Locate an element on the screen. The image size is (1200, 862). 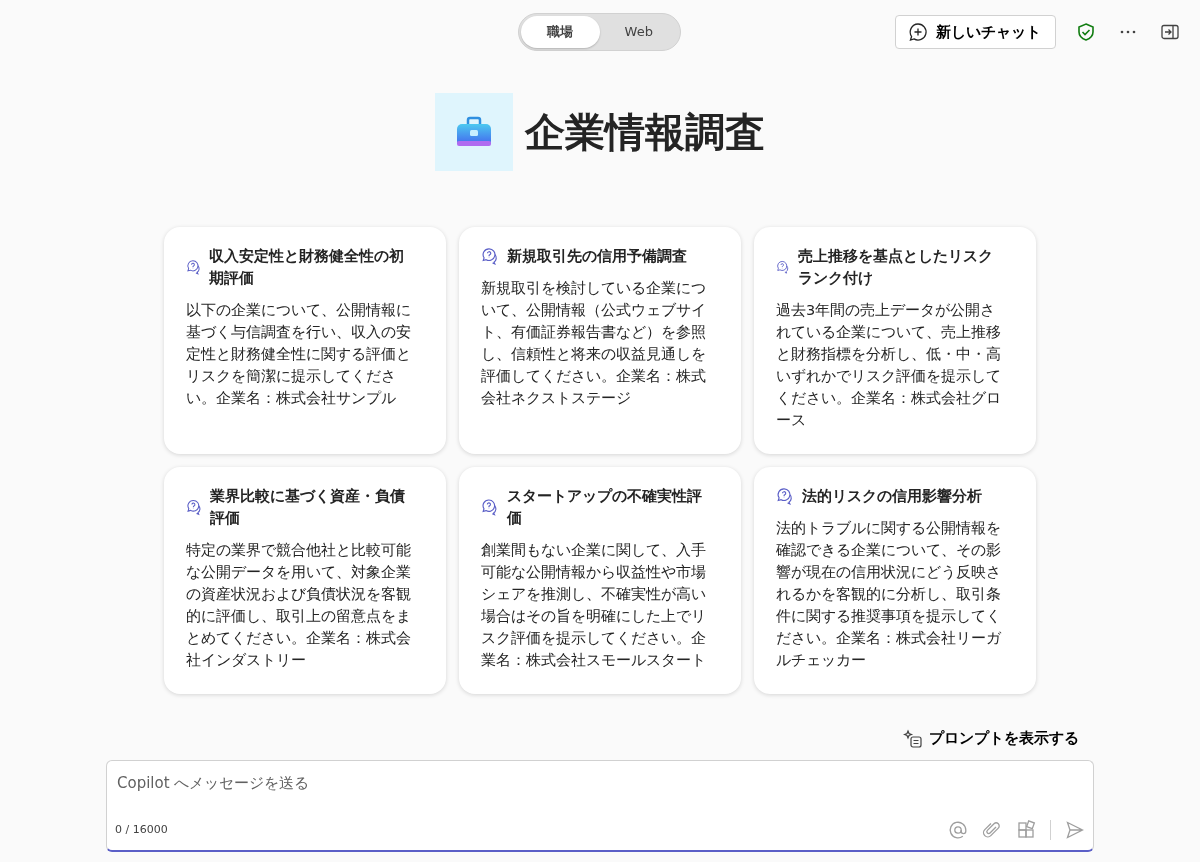
prompt-text: 過去3年間の売上データが公開されている企業について、売上推移と財務指標を分析し、低・中・高いずれかでリスク評価を提示してください。企業名：株式会社グロース is located at coordinates (889, 365).